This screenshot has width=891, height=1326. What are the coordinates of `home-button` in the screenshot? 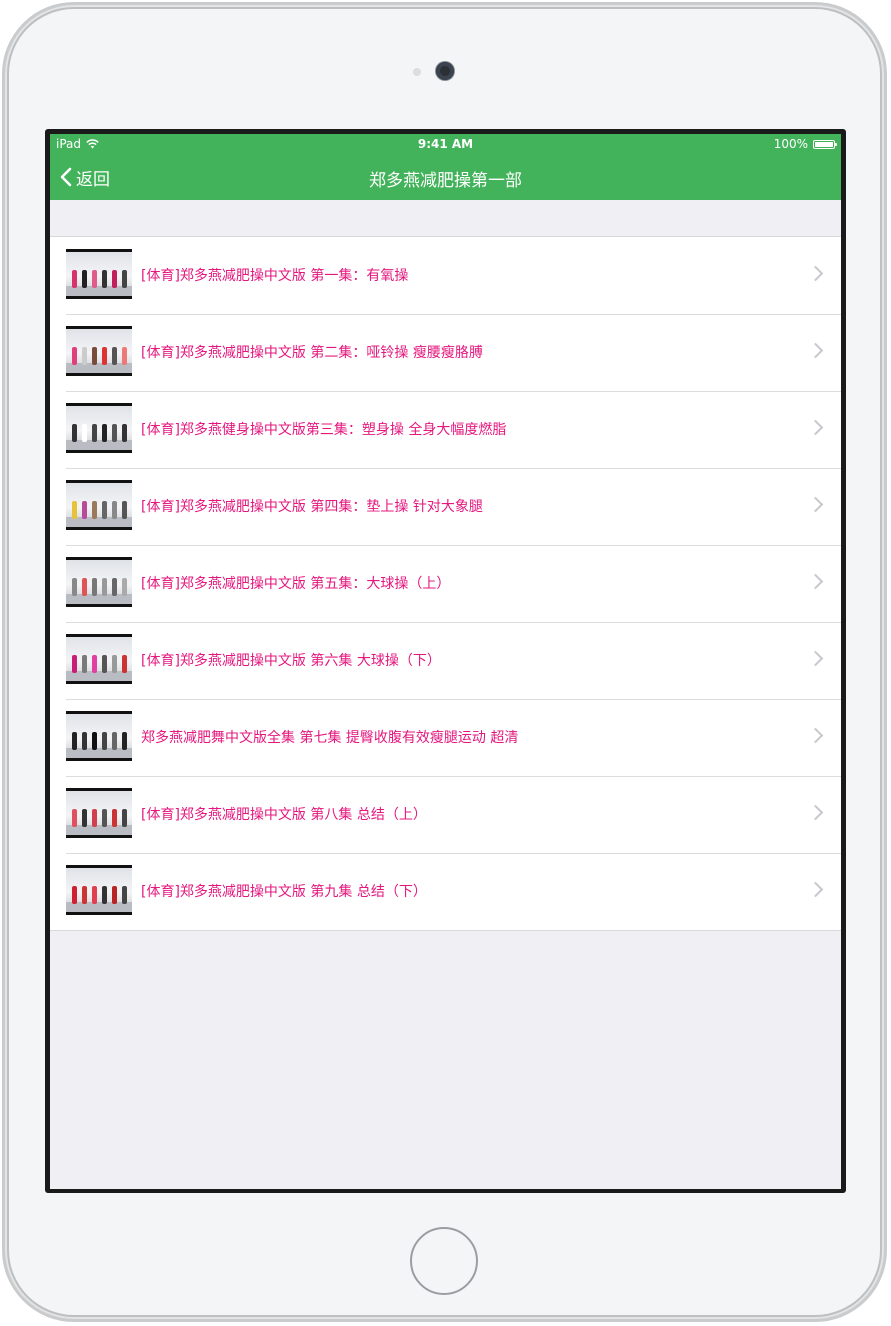 It's located at (444, 1261).